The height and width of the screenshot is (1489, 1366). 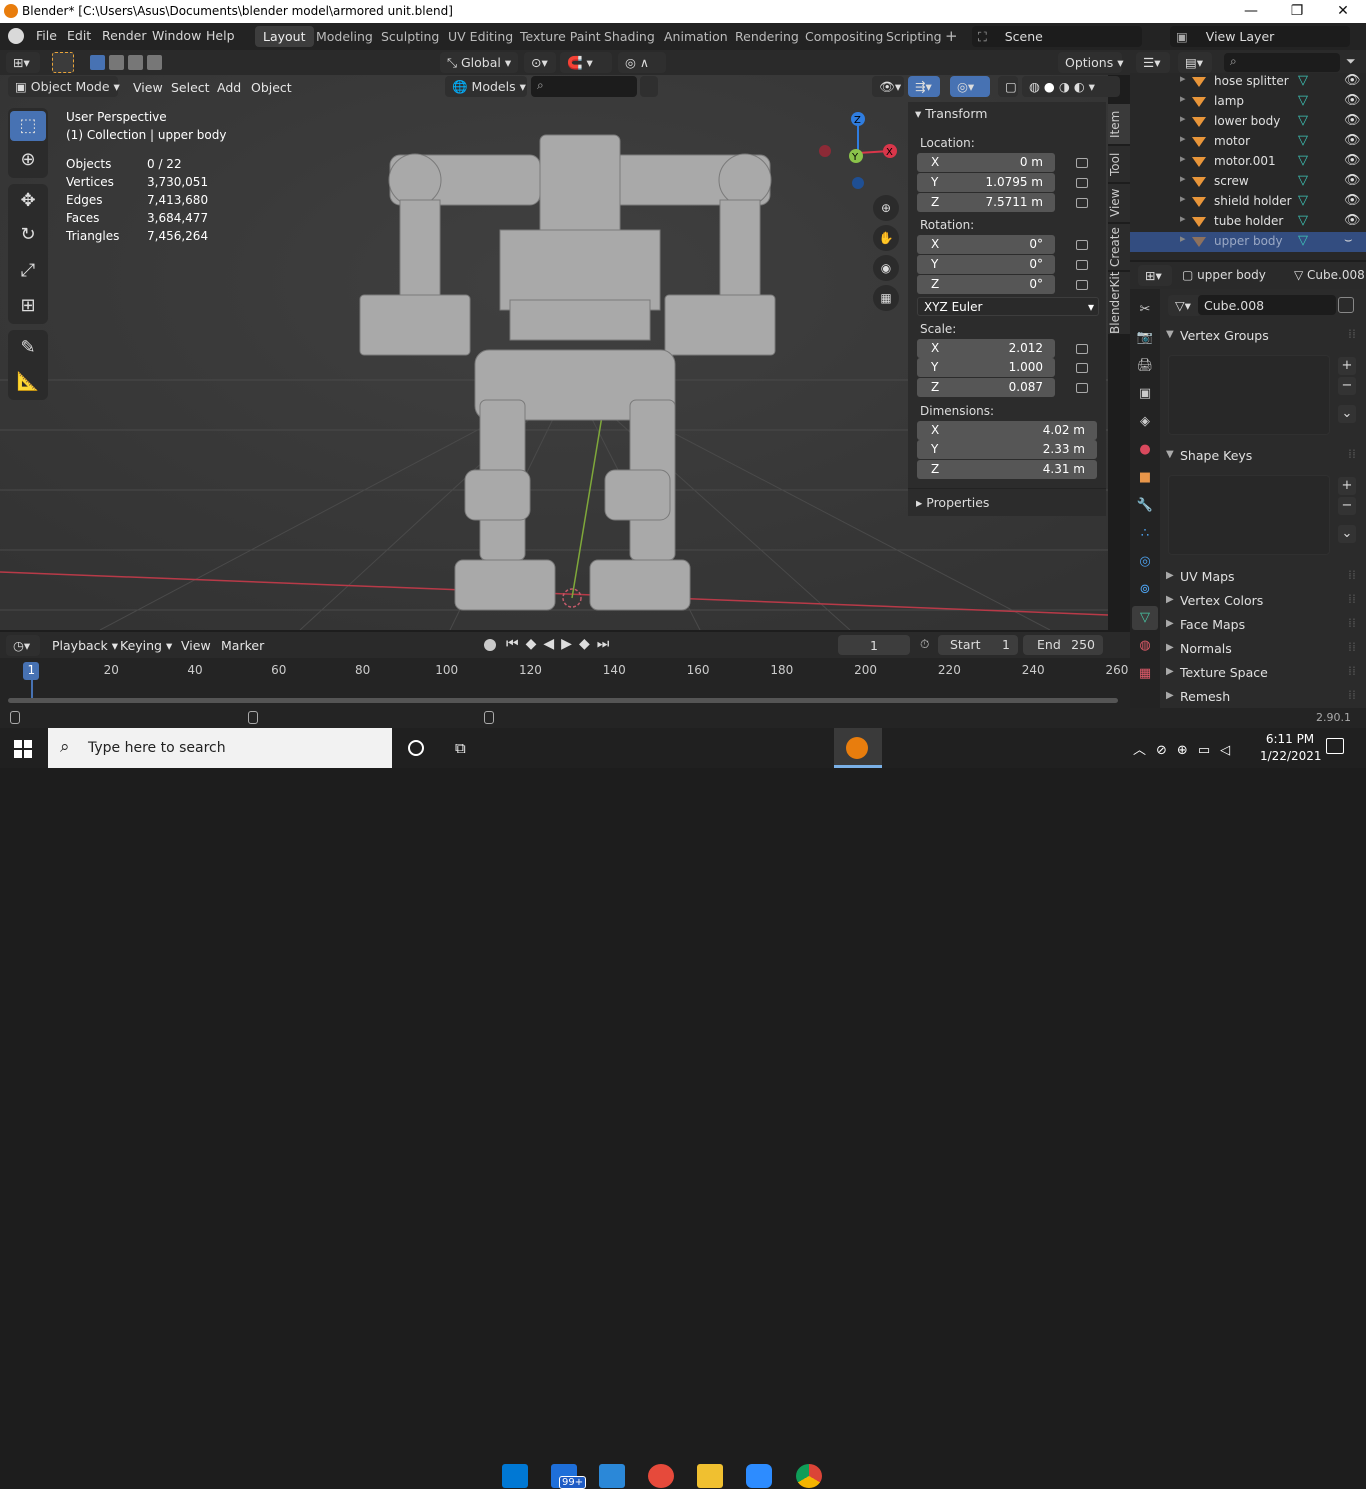 What do you see at coordinates (1079, 86) in the screenshot?
I see `rendered-shading-icon: ◐` at bounding box center [1079, 86].